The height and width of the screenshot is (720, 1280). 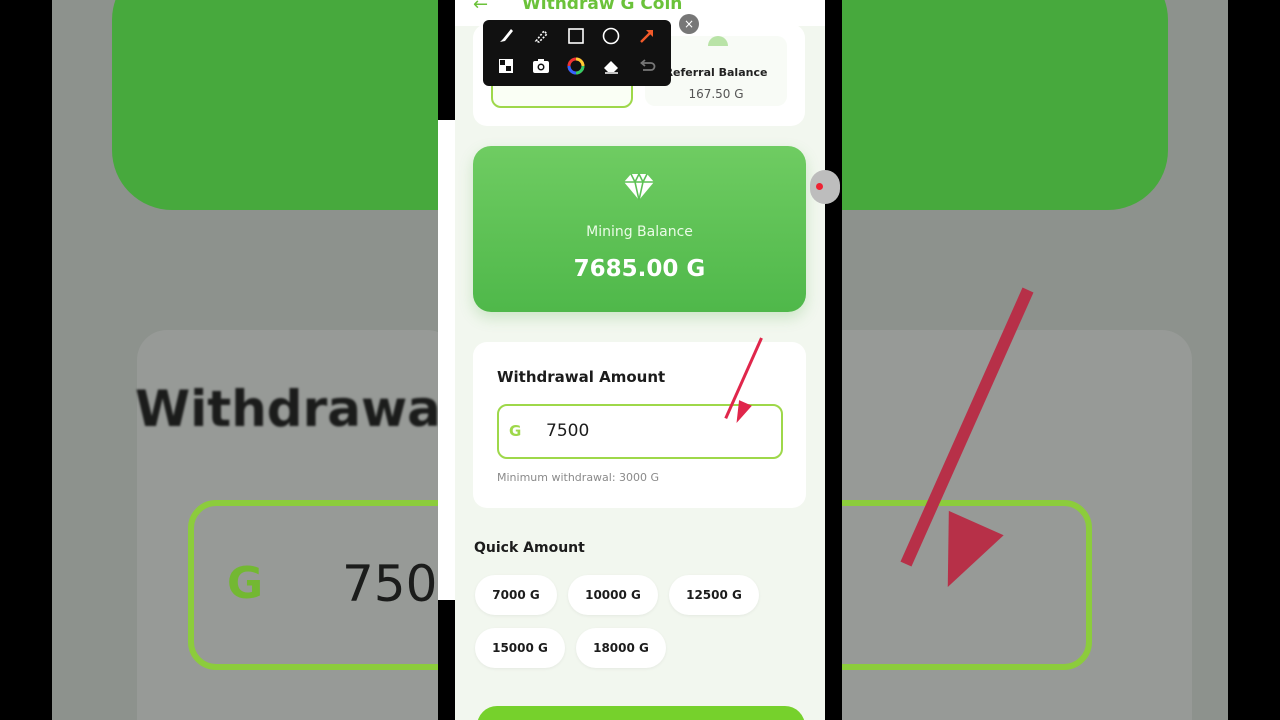 What do you see at coordinates (647, 38) in the screenshot?
I see `arrow-tool-icon` at bounding box center [647, 38].